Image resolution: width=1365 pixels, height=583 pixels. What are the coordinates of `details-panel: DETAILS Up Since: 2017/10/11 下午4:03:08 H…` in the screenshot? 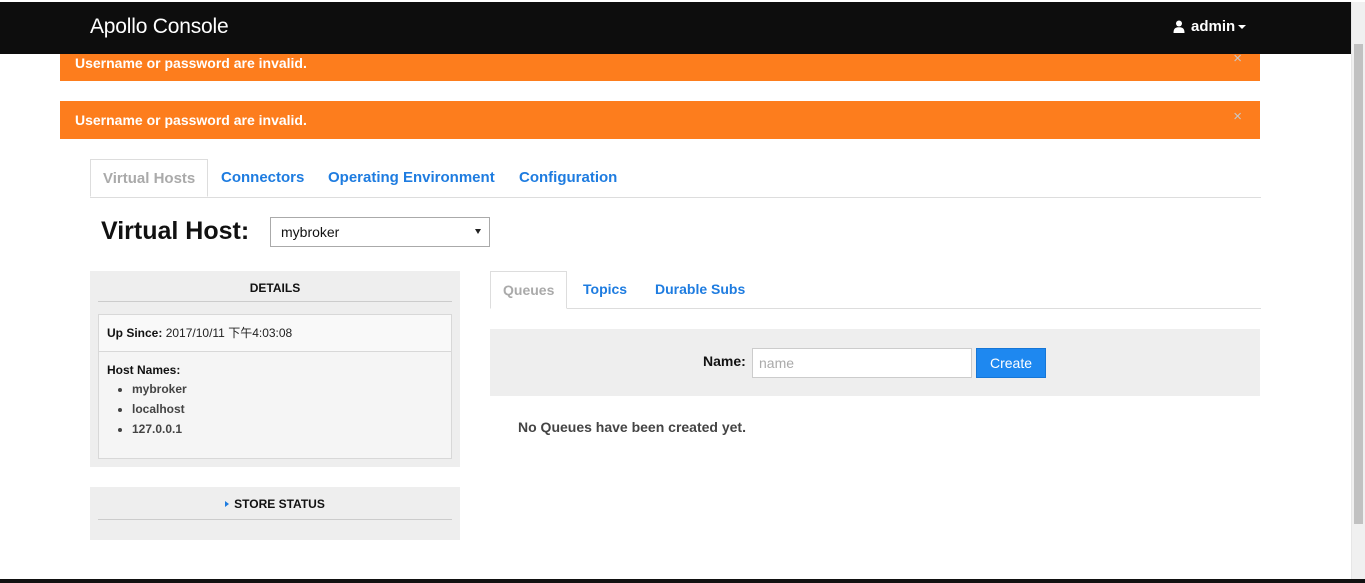 It's located at (275, 369).